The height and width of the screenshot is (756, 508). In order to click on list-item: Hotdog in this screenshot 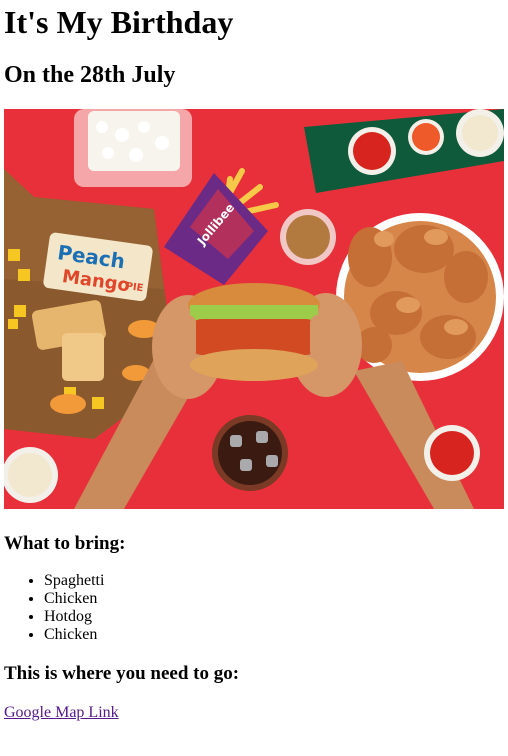, I will do `click(74, 617)`.